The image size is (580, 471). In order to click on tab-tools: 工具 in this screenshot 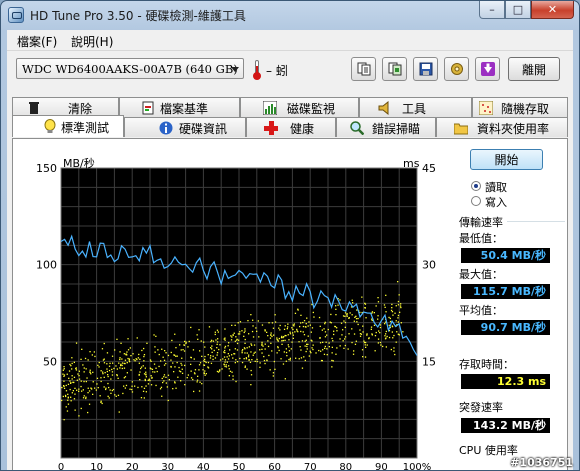, I will do `click(415, 107)`.